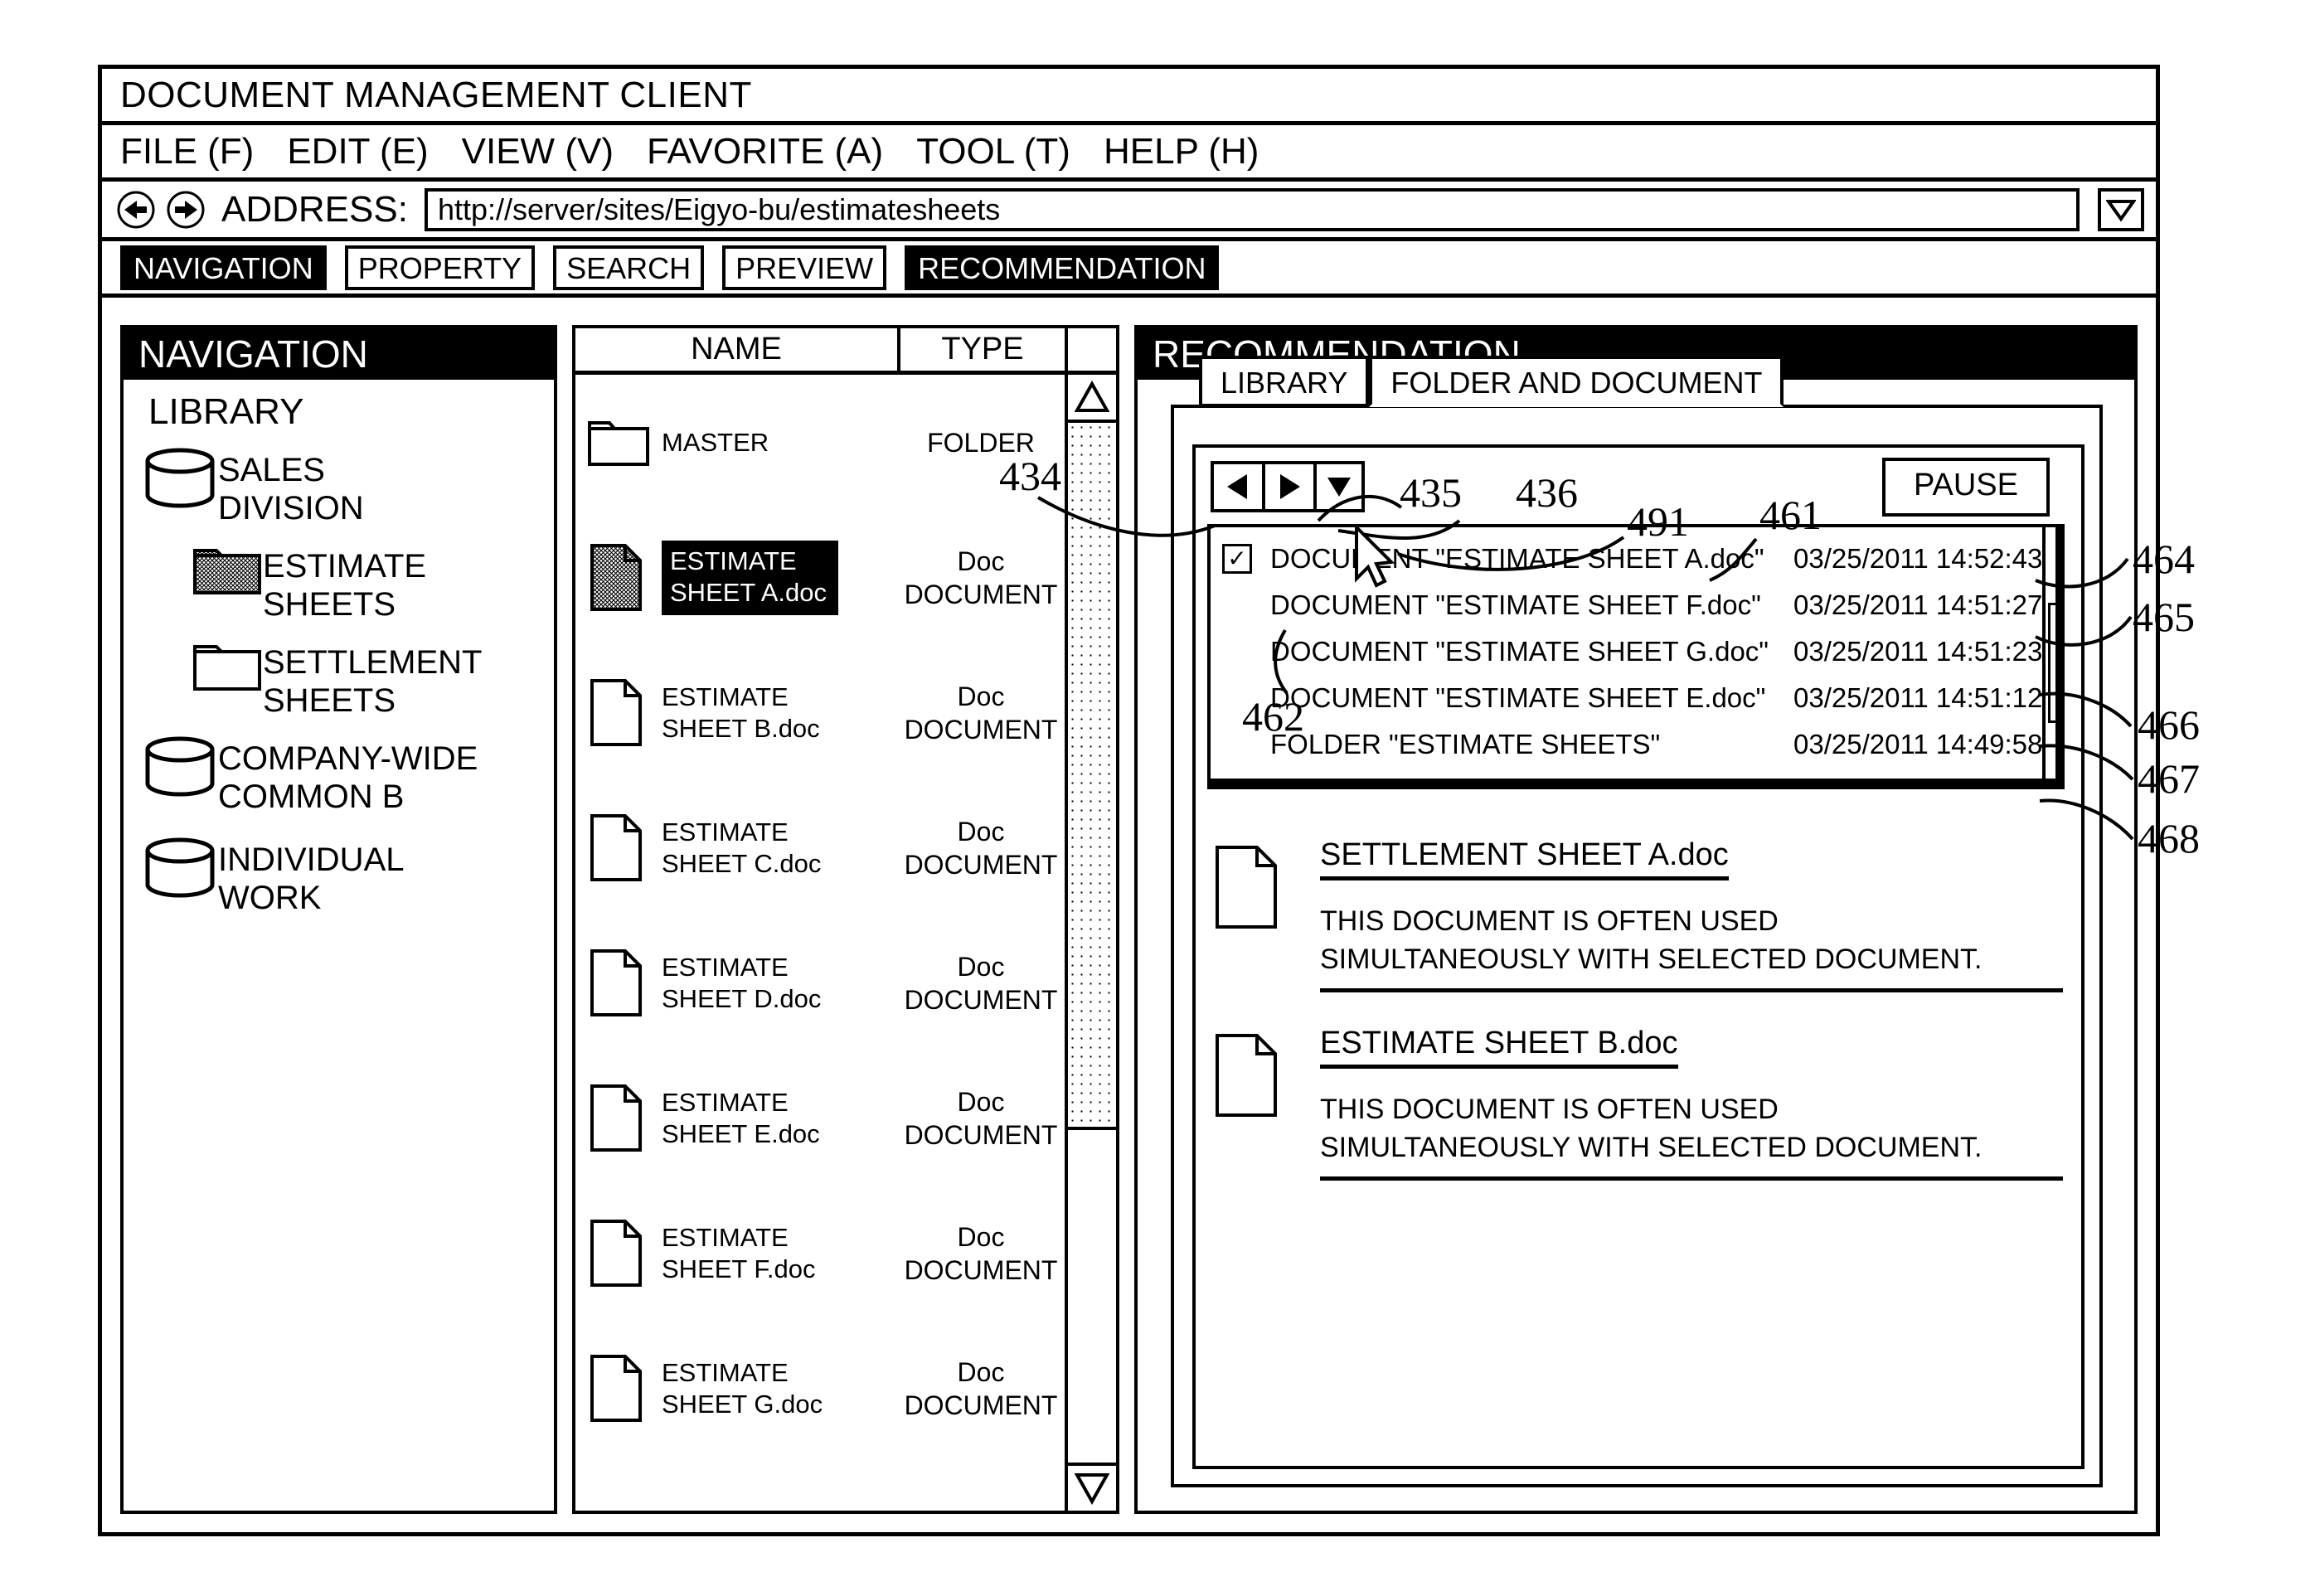 This screenshot has height=1596, width=2315. I want to click on callout-435: 435, so click(1431, 492).